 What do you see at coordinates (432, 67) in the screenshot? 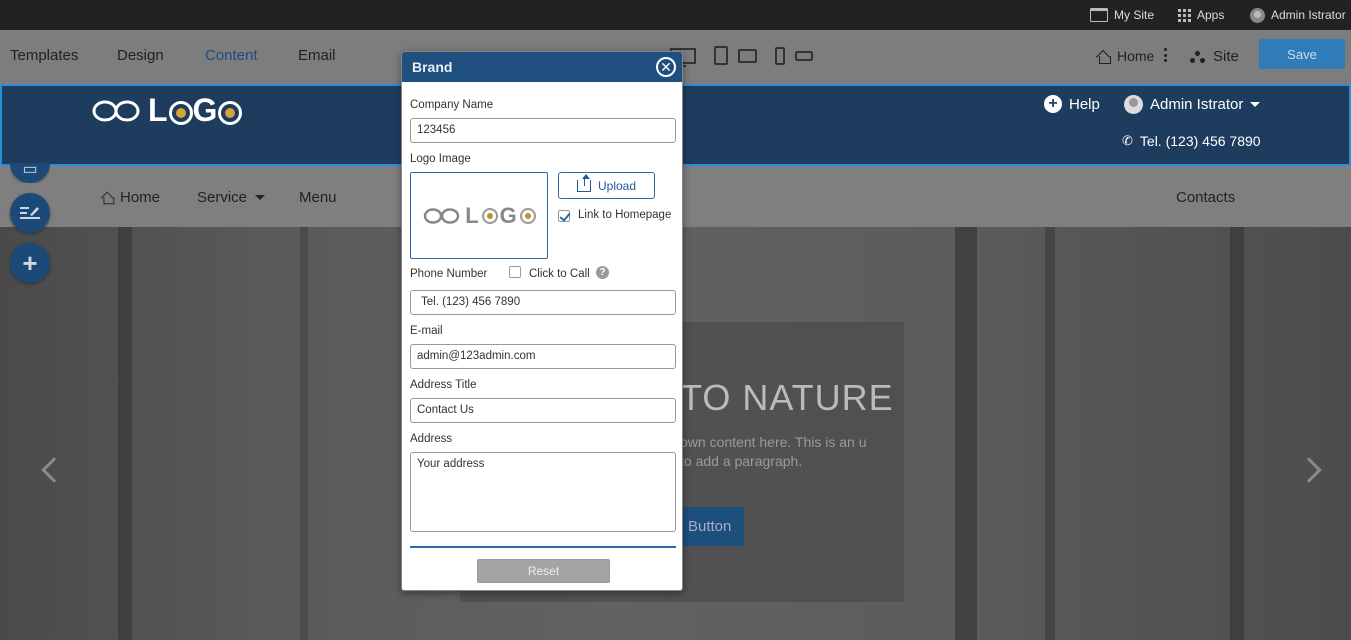
I see `modal-title: Brand` at bounding box center [432, 67].